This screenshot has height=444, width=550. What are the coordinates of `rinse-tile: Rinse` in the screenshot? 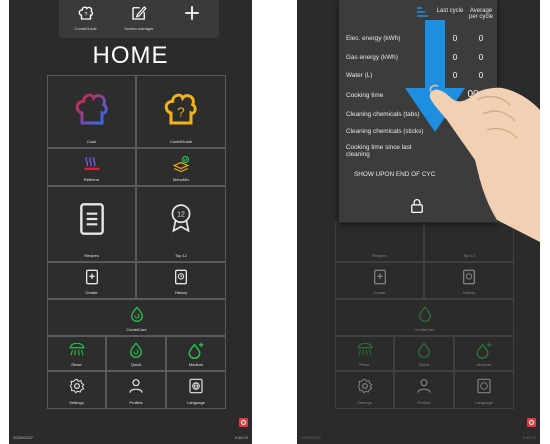 It's located at (76, 353).